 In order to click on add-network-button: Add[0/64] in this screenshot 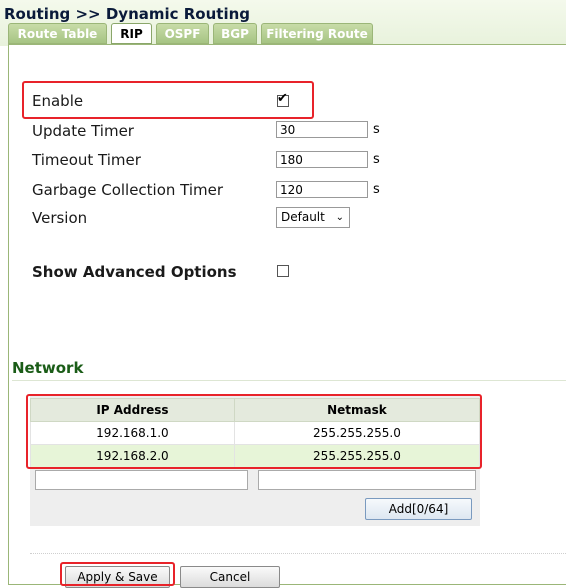, I will do `click(418, 509)`.